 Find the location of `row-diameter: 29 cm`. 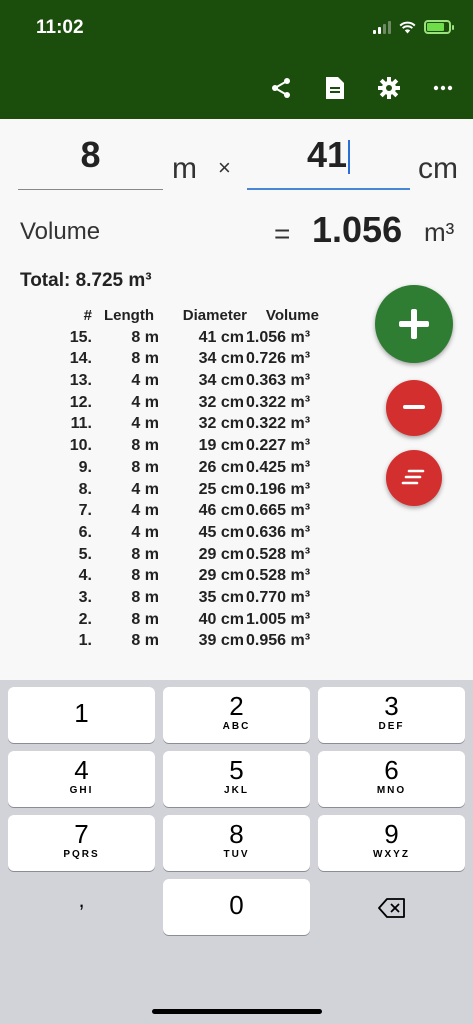

row-diameter: 29 cm is located at coordinates (221, 554).